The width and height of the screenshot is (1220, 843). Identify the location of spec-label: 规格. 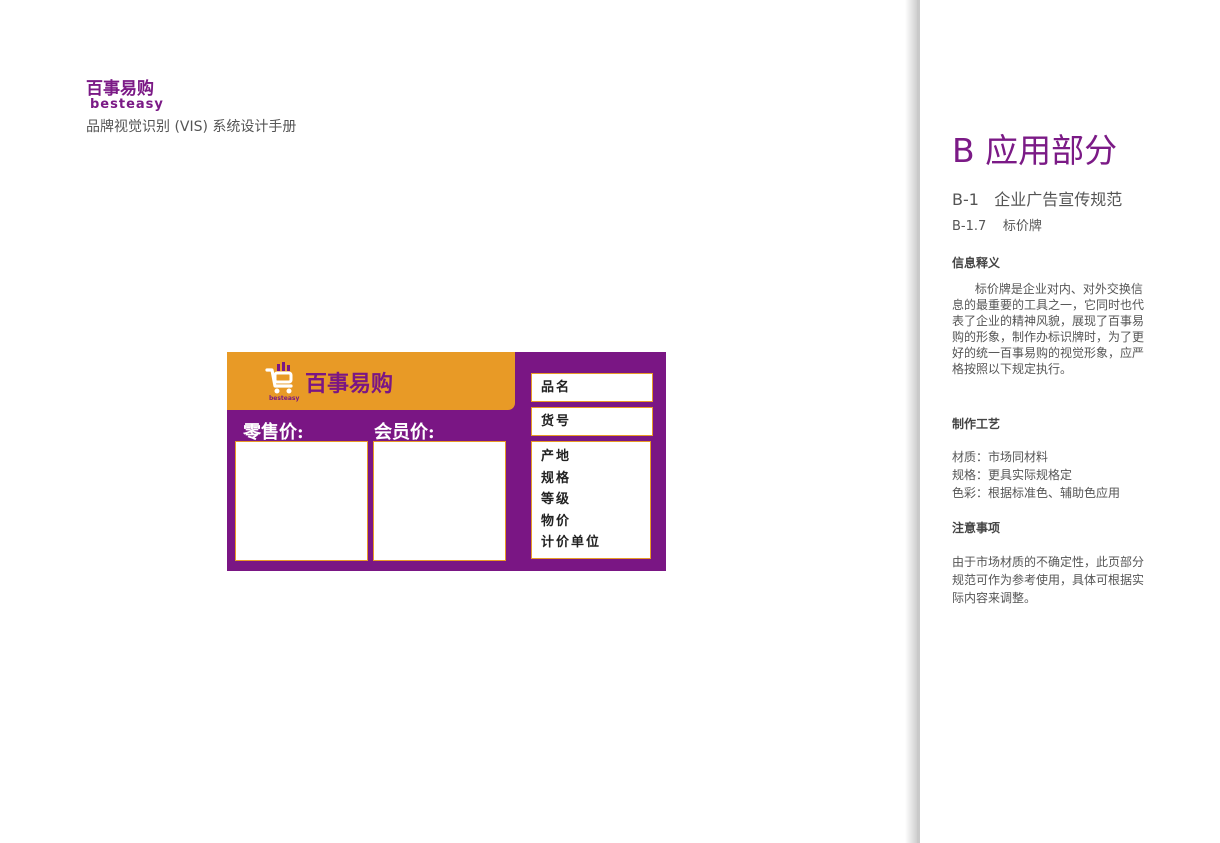
(556, 478).